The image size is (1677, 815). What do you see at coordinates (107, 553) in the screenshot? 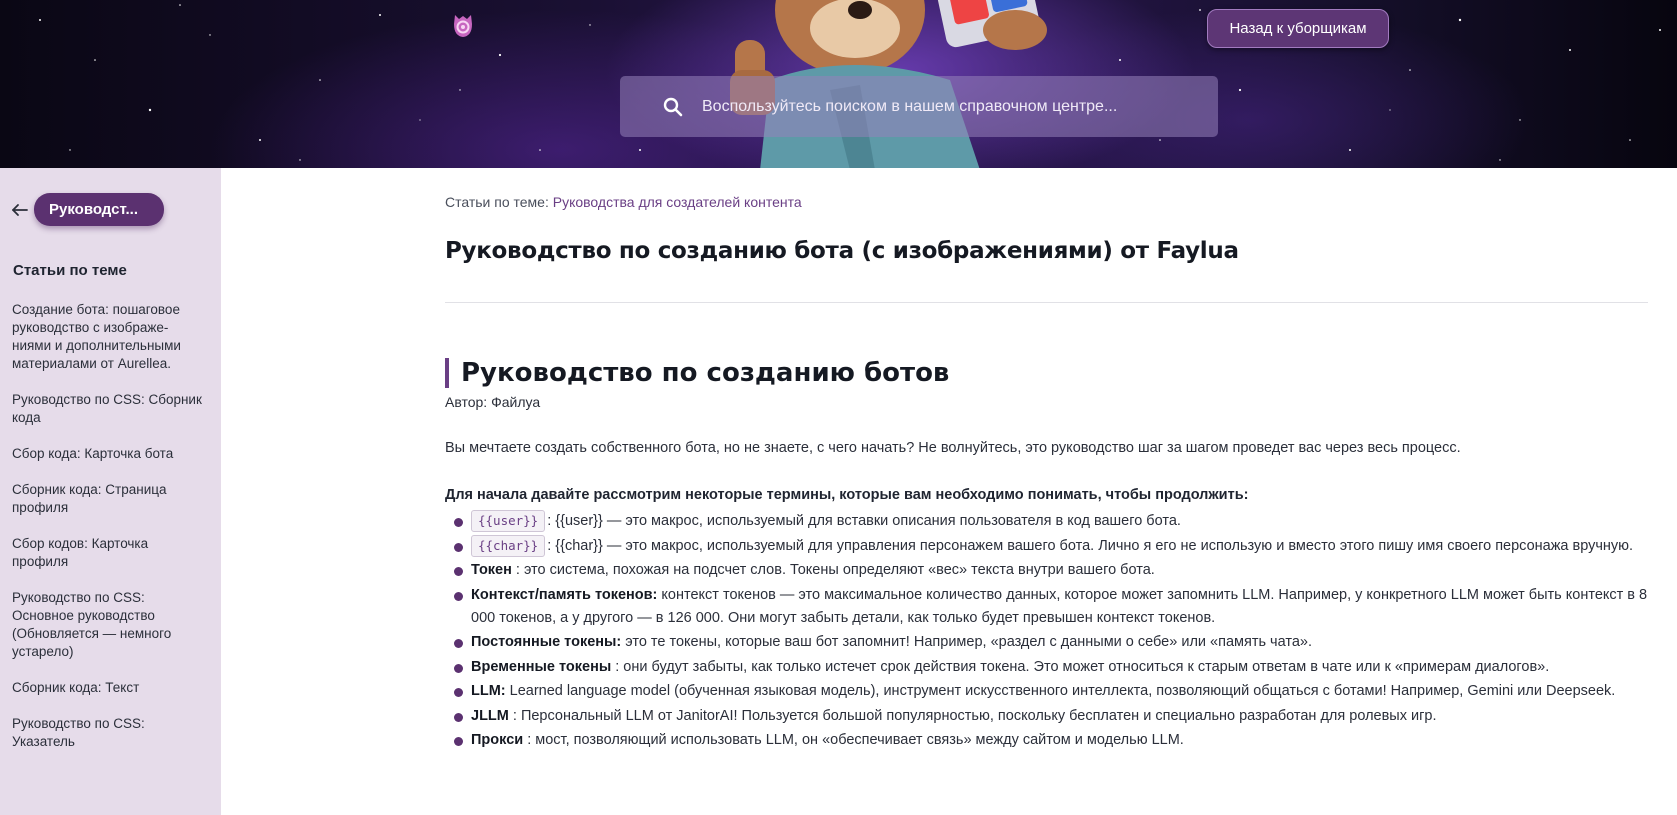
I see `sidebar-item-code-profile-card: Сбор кодов: Карточка профиля` at bounding box center [107, 553].